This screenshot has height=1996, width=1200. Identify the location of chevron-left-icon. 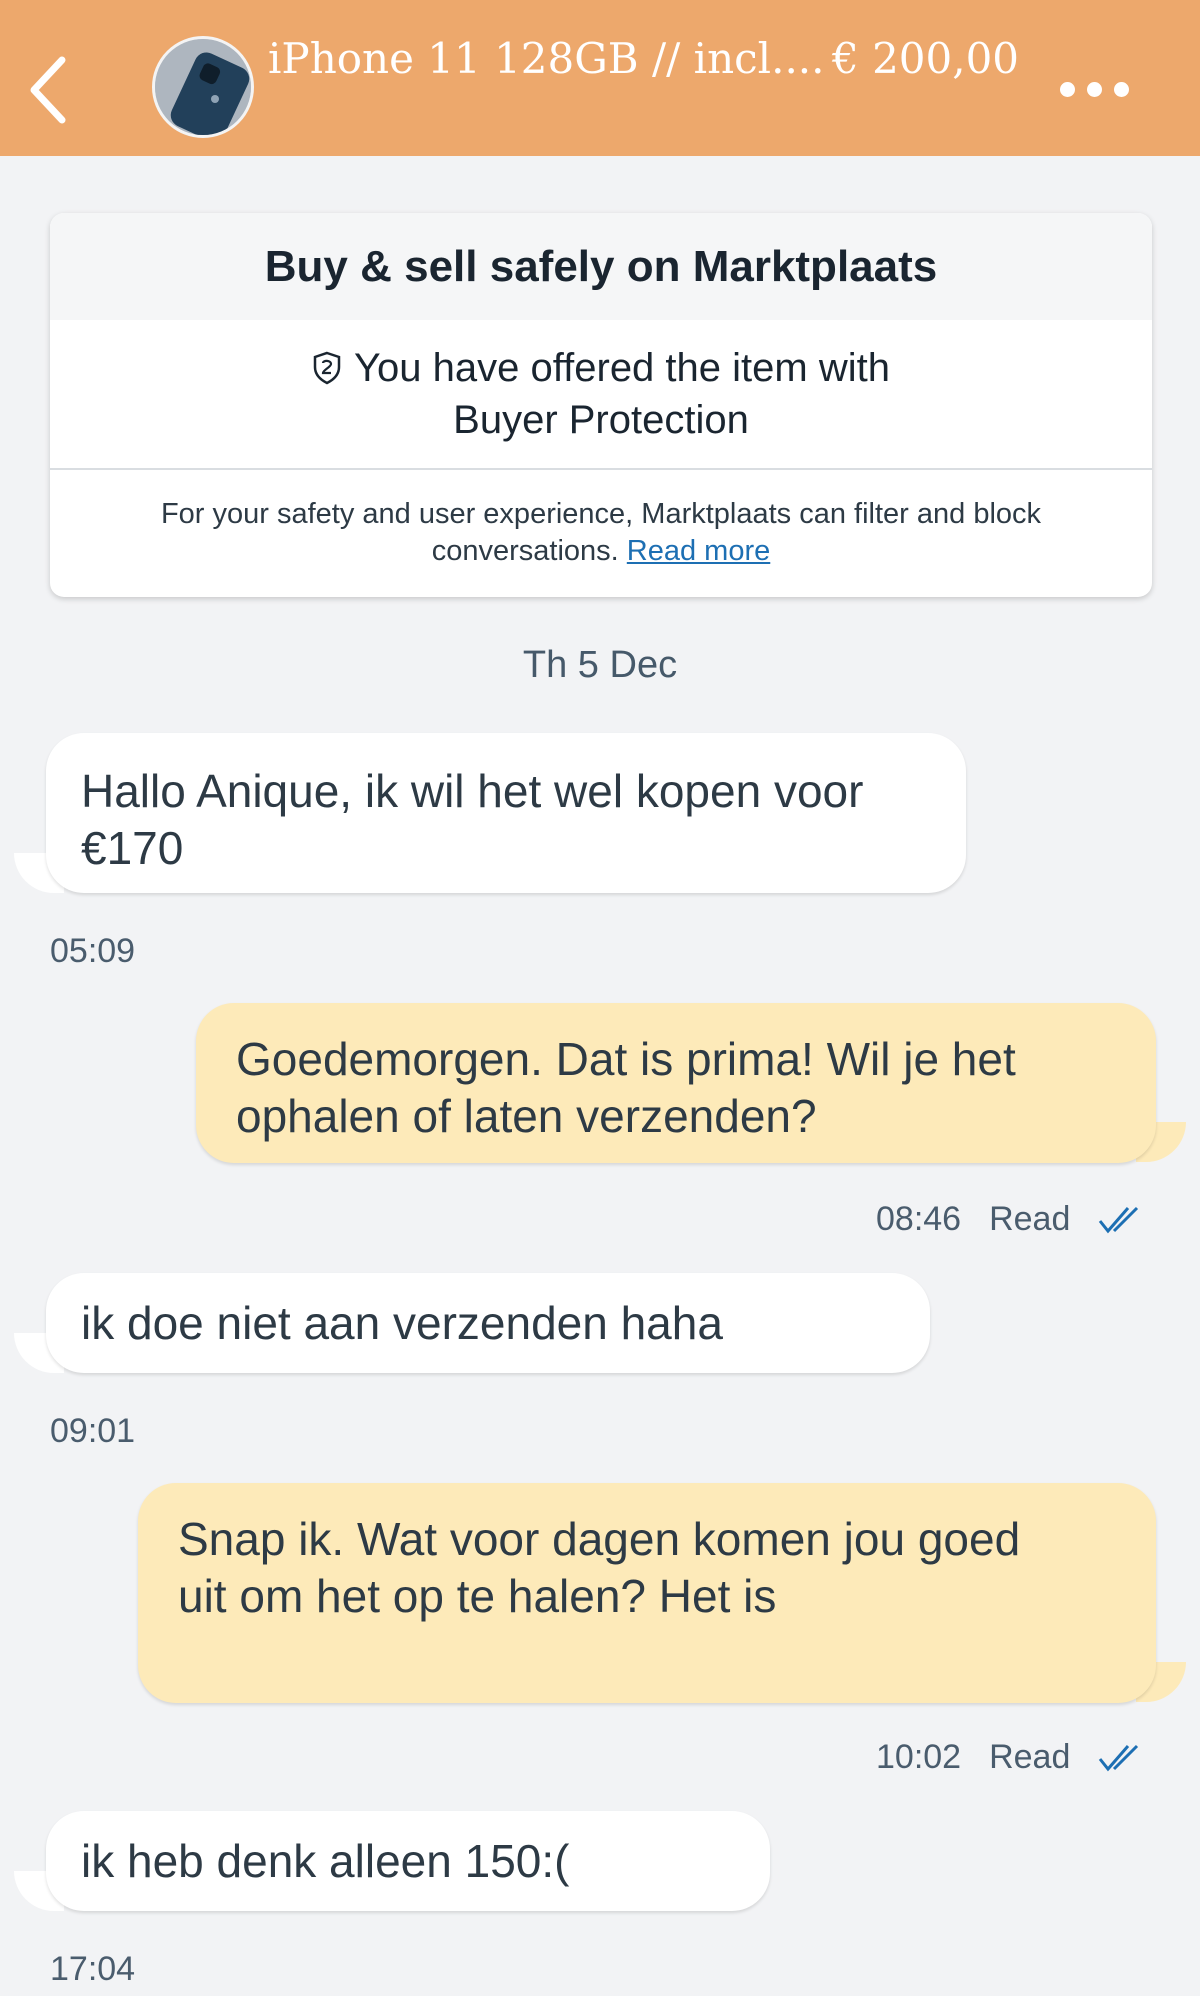
(48, 90).